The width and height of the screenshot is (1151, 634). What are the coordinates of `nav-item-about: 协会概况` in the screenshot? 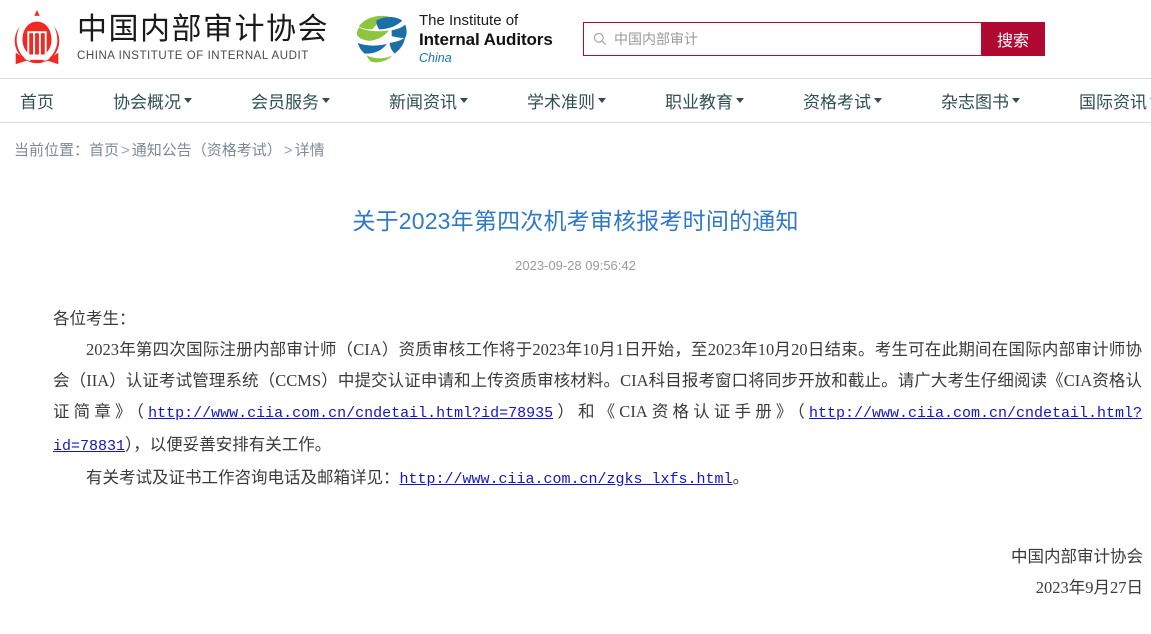 It's located at (152, 100).